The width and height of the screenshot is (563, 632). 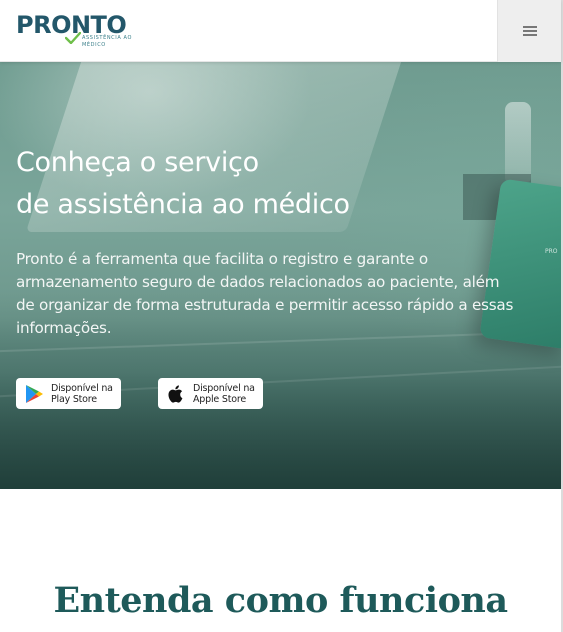 What do you see at coordinates (183, 204) in the screenshot?
I see `hero-title-line2: de assistência ao médico` at bounding box center [183, 204].